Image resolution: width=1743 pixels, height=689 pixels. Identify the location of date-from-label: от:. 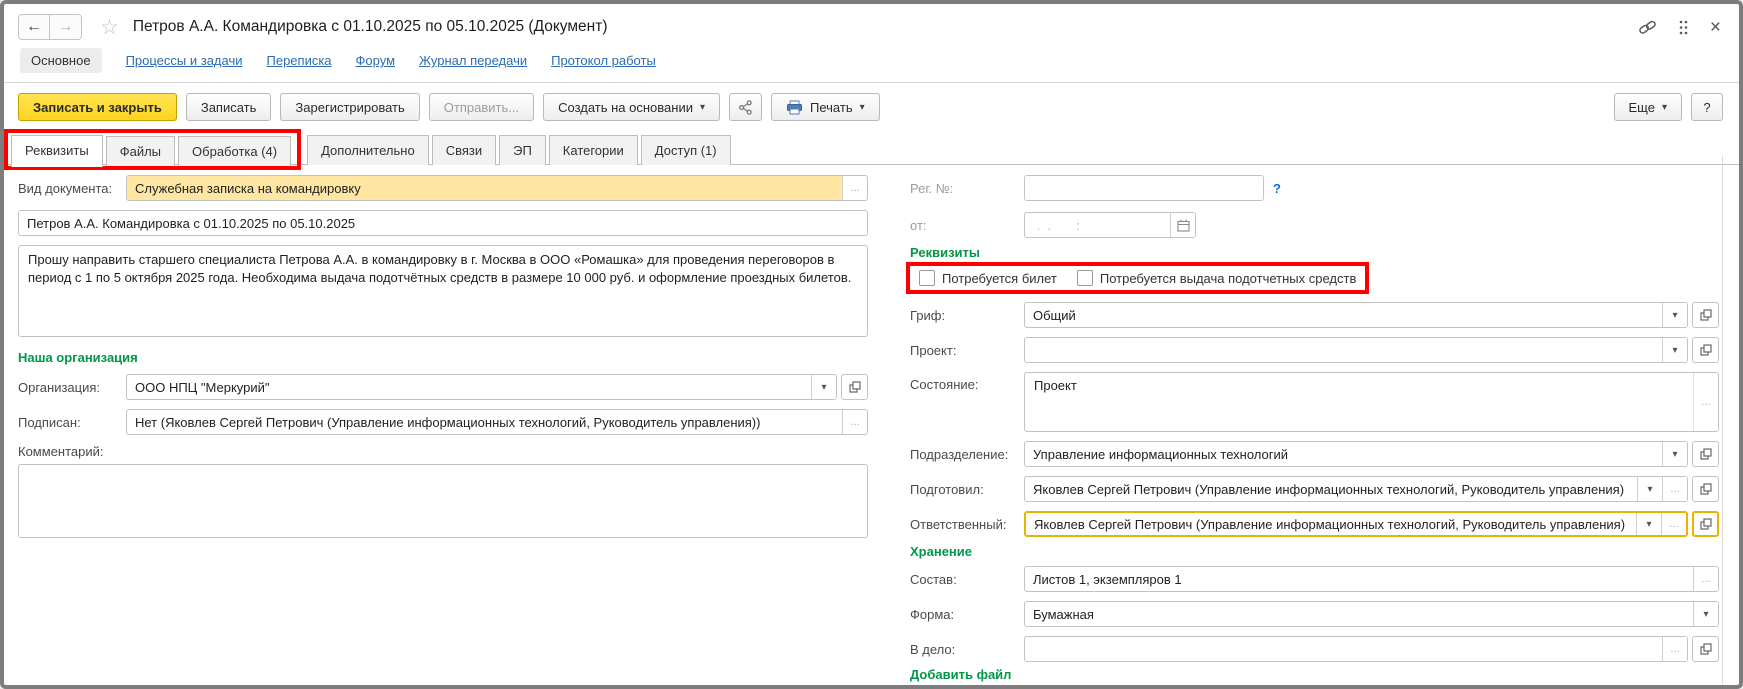
(918, 225).